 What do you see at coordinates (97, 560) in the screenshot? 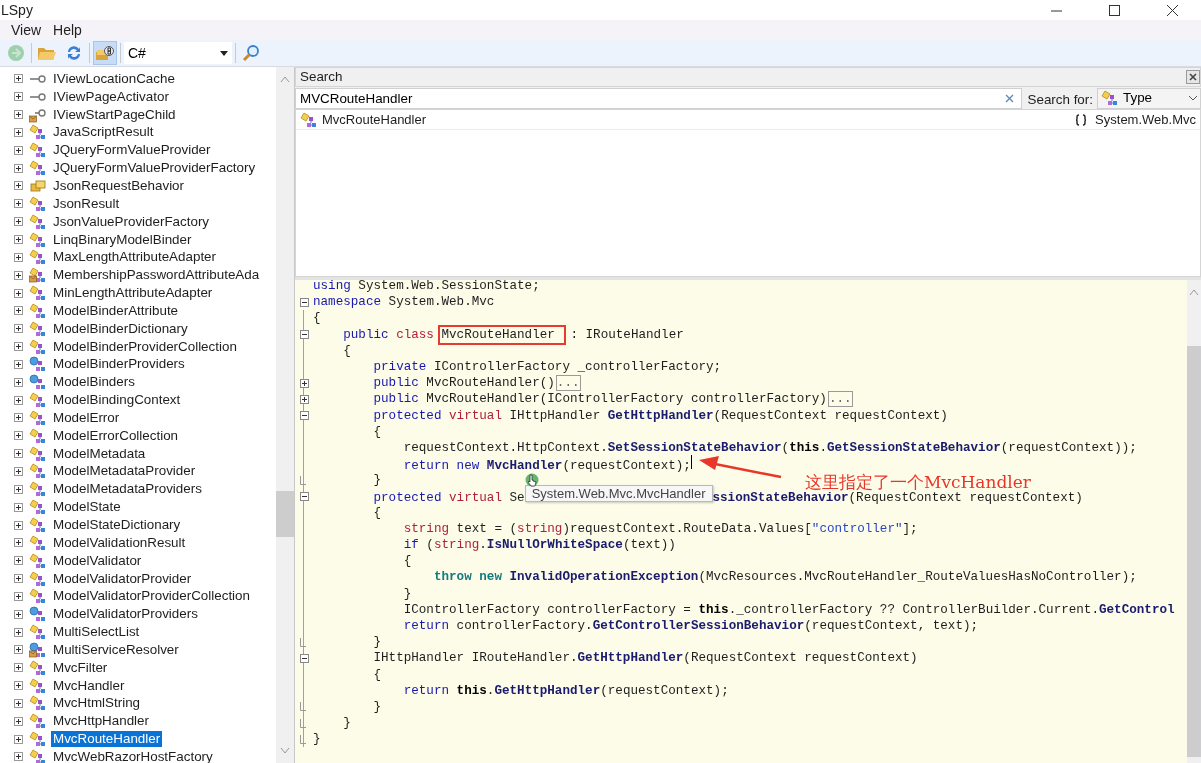
I see `tree-item: ModelValidator` at bounding box center [97, 560].